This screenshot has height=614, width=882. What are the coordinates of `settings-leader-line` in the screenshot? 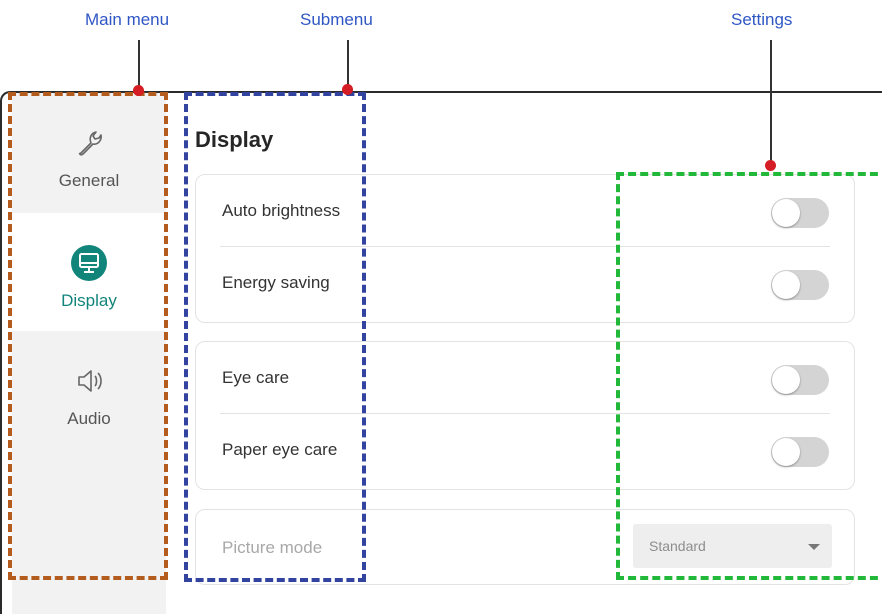 It's located at (771, 102).